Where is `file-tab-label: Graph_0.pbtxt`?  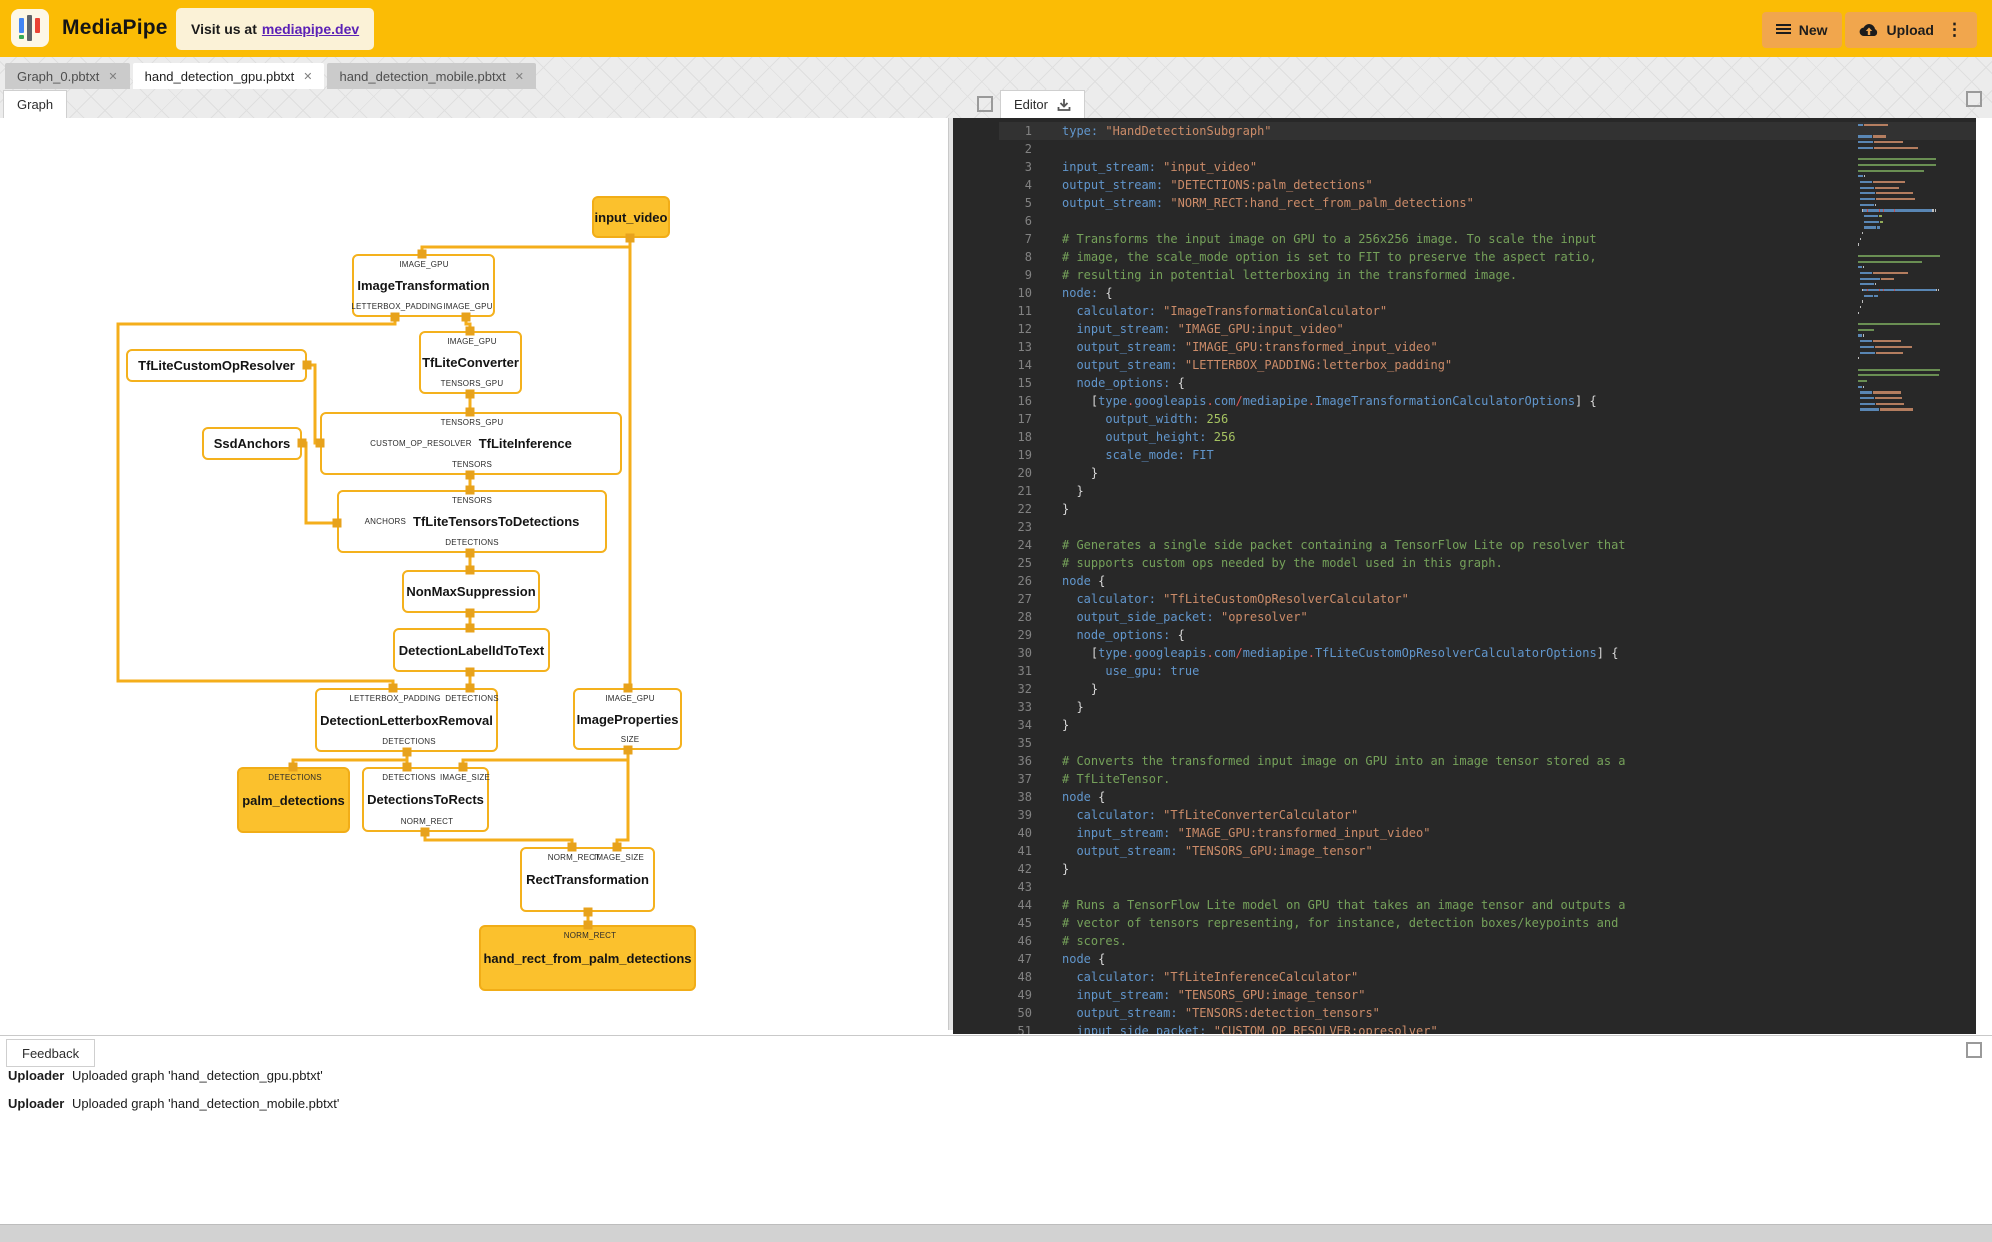
file-tab-label: Graph_0.pbtxt is located at coordinates (58, 76).